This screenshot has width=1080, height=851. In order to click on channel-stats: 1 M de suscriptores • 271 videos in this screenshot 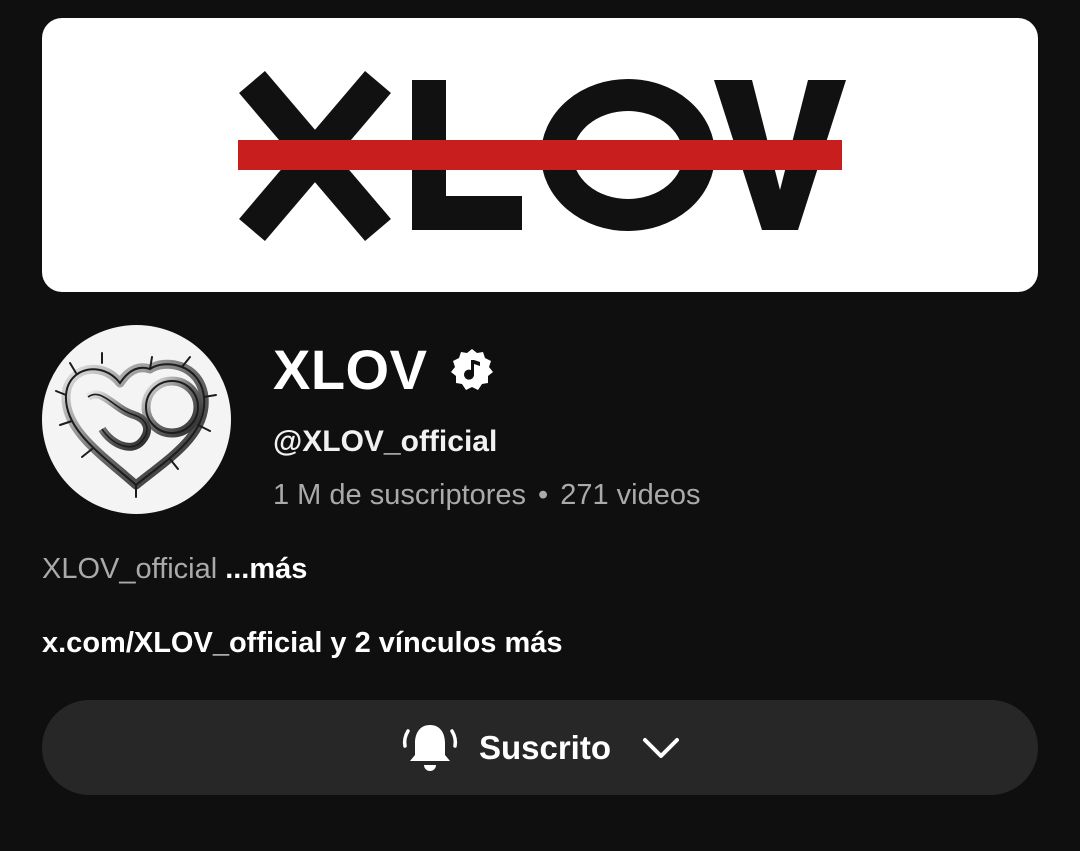, I will do `click(486, 495)`.